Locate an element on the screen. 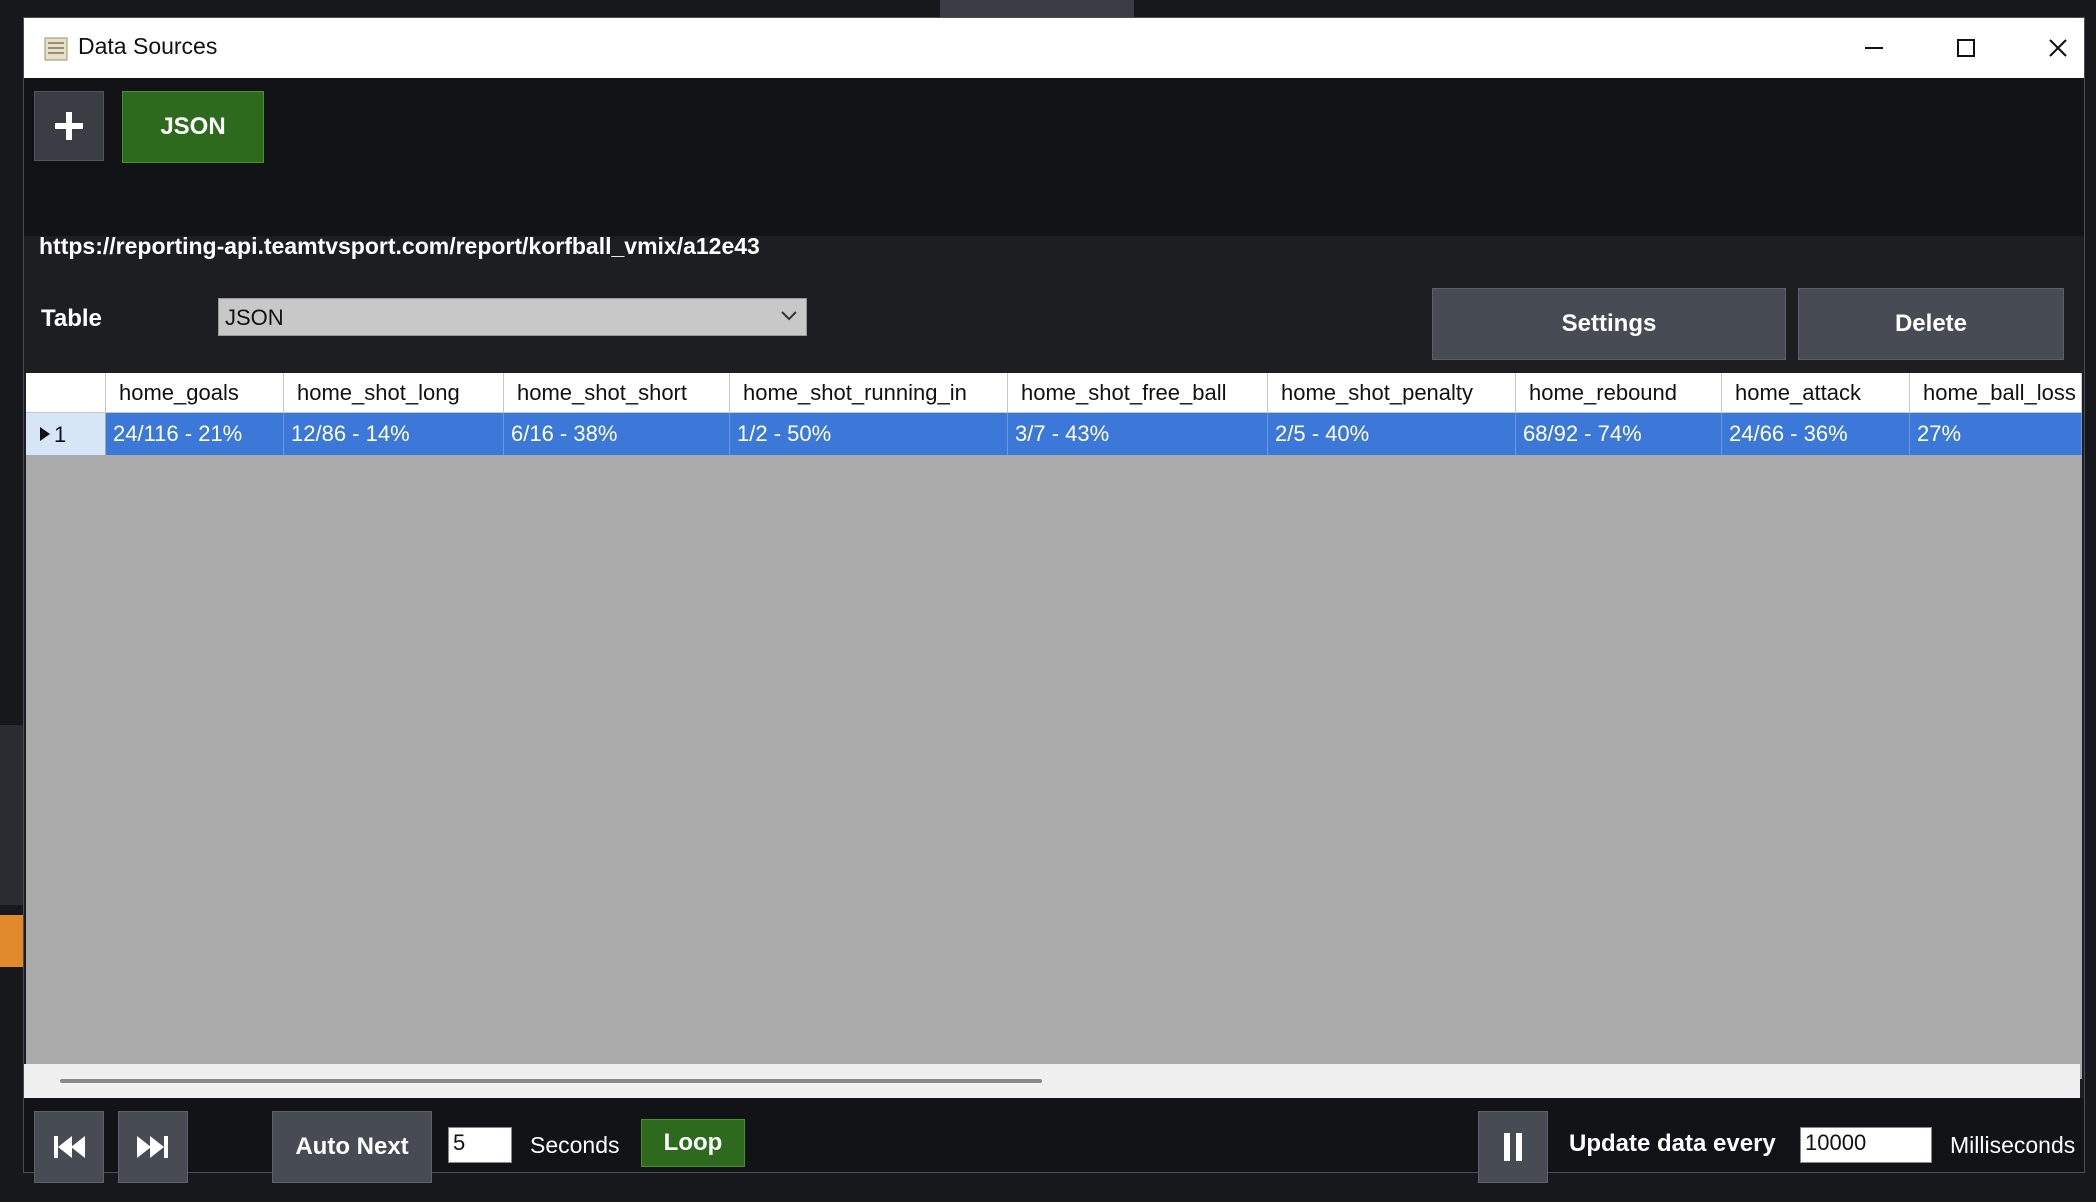 This screenshot has height=1202, width=2096. skip-to-start-icon is located at coordinates (69, 1147).